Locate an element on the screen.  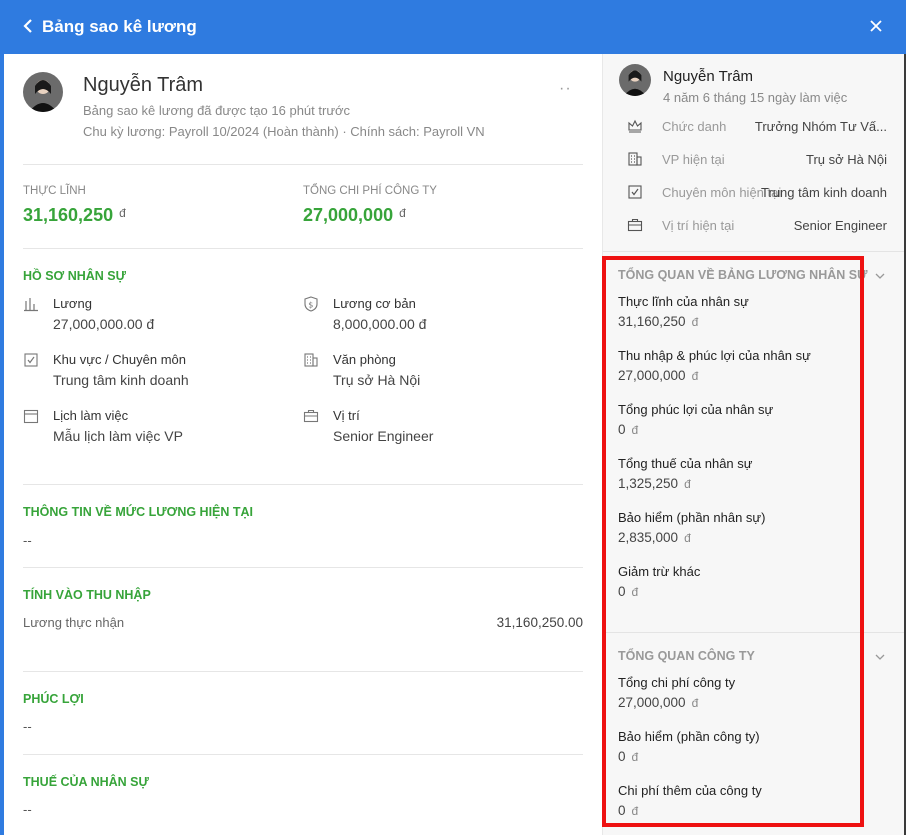
overview-item-value: 1,325,250 đ is located at coordinates (654, 483).